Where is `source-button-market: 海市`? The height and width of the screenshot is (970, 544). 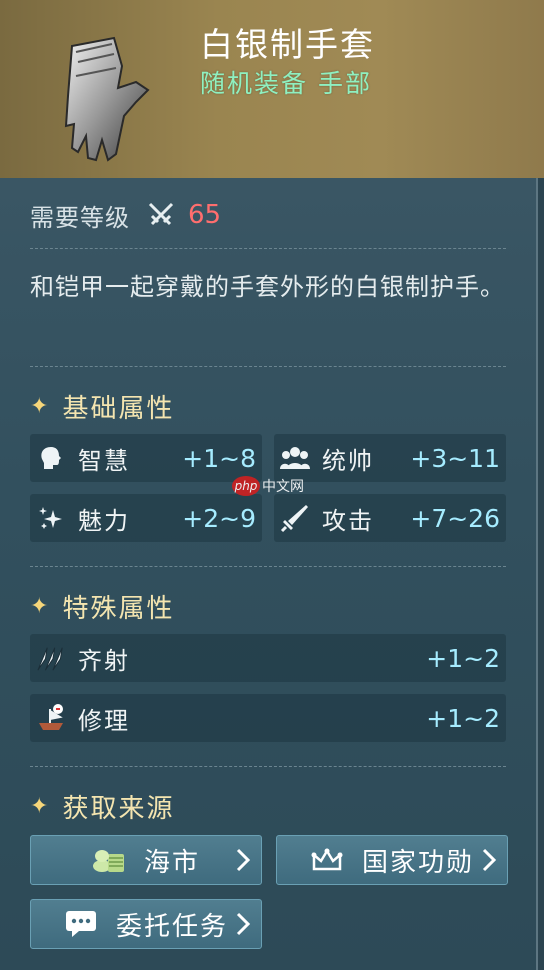
source-button-market: 海市 is located at coordinates (146, 860).